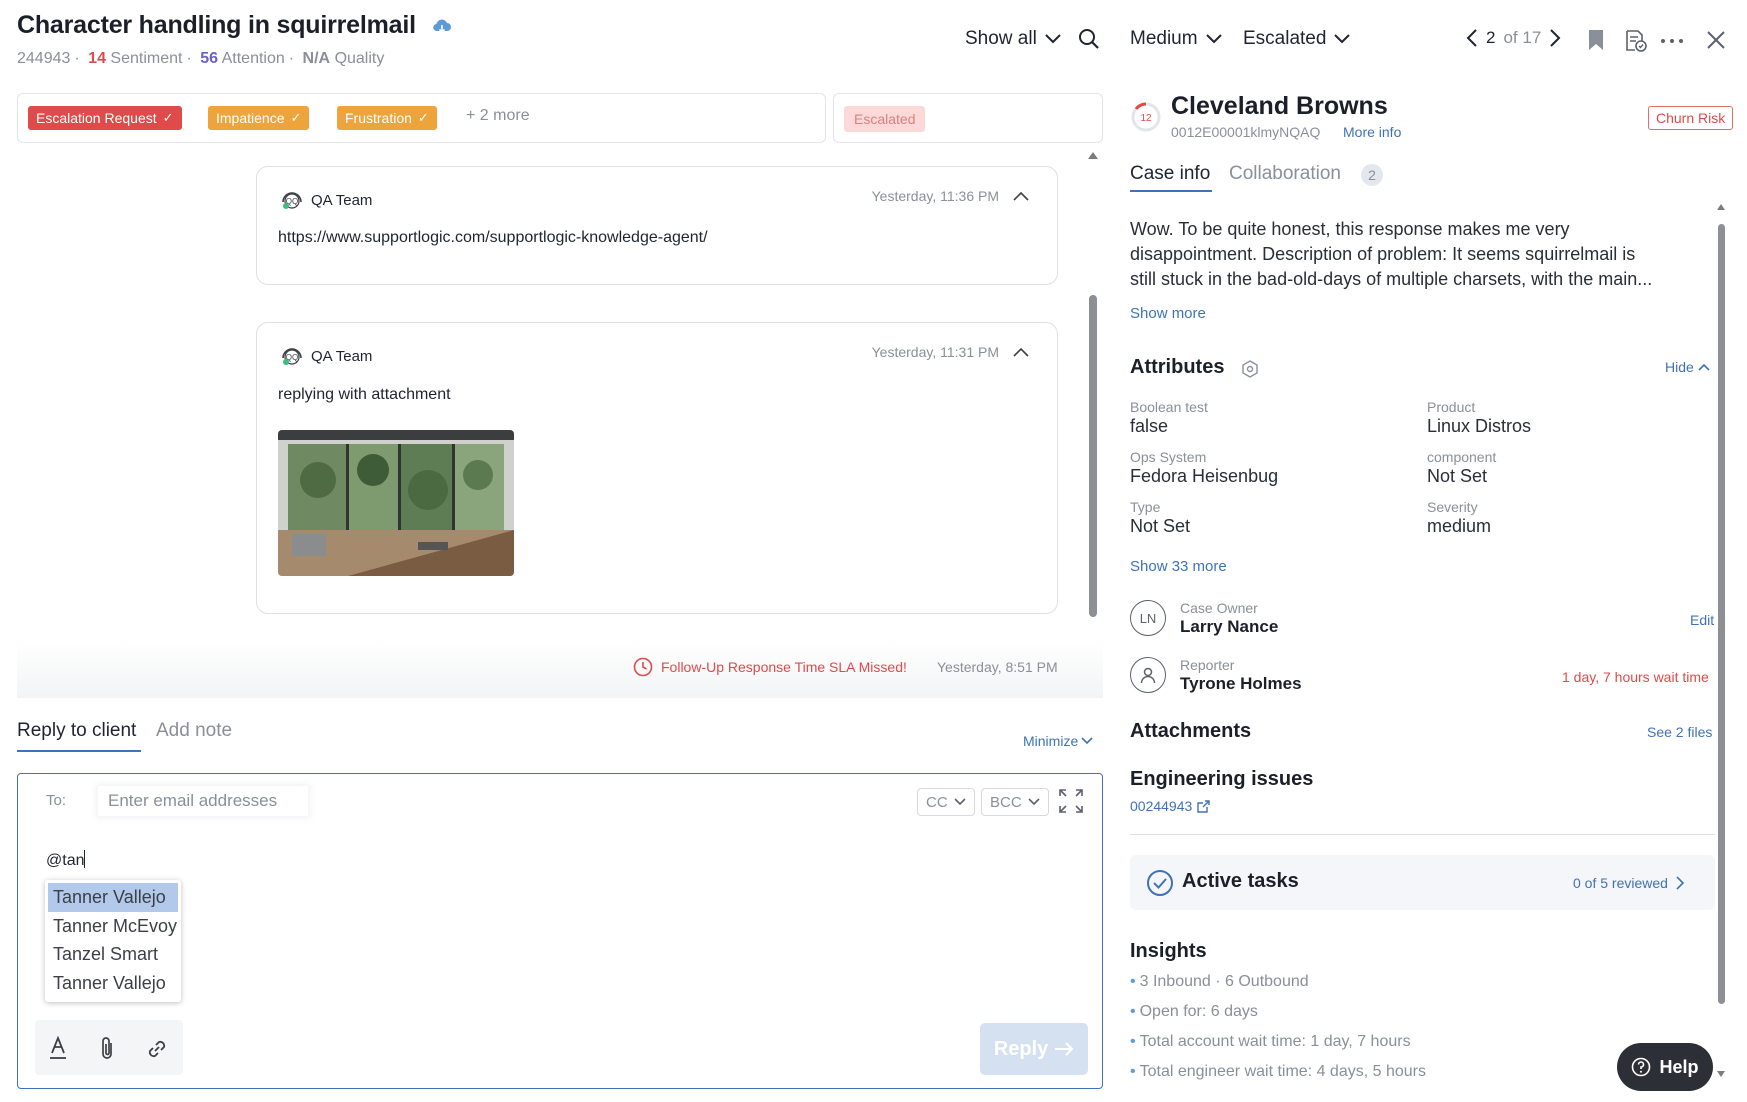 This screenshot has height=1102, width=1747. What do you see at coordinates (58, 1048) in the screenshot?
I see `text-format-icon` at bounding box center [58, 1048].